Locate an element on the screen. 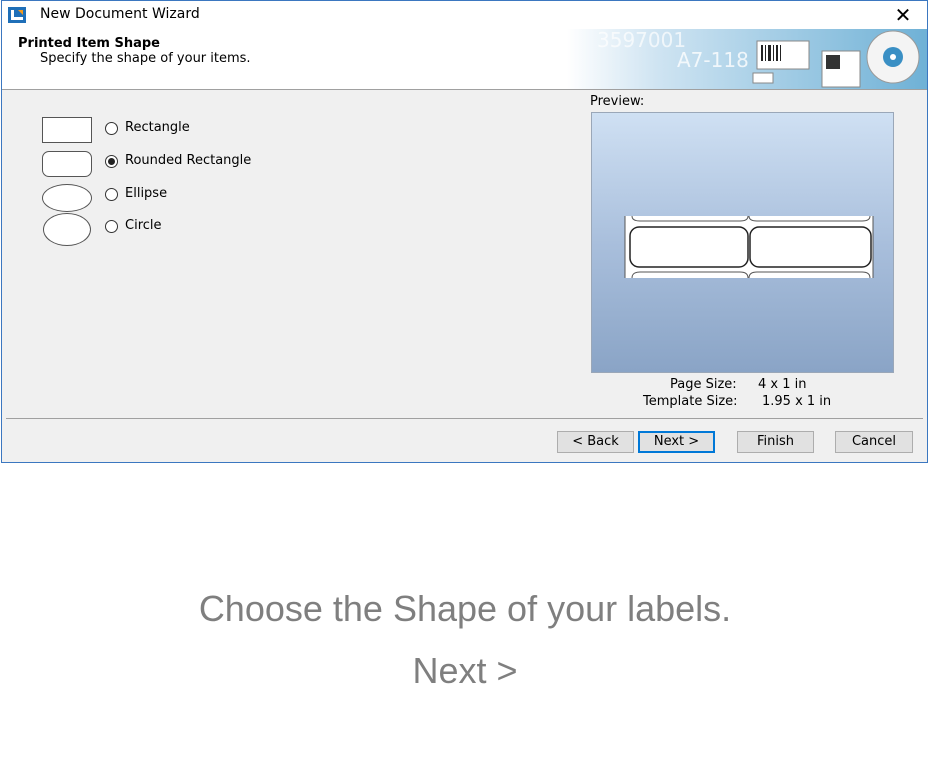  page-size-value: 4 x 1 in is located at coordinates (782, 384).